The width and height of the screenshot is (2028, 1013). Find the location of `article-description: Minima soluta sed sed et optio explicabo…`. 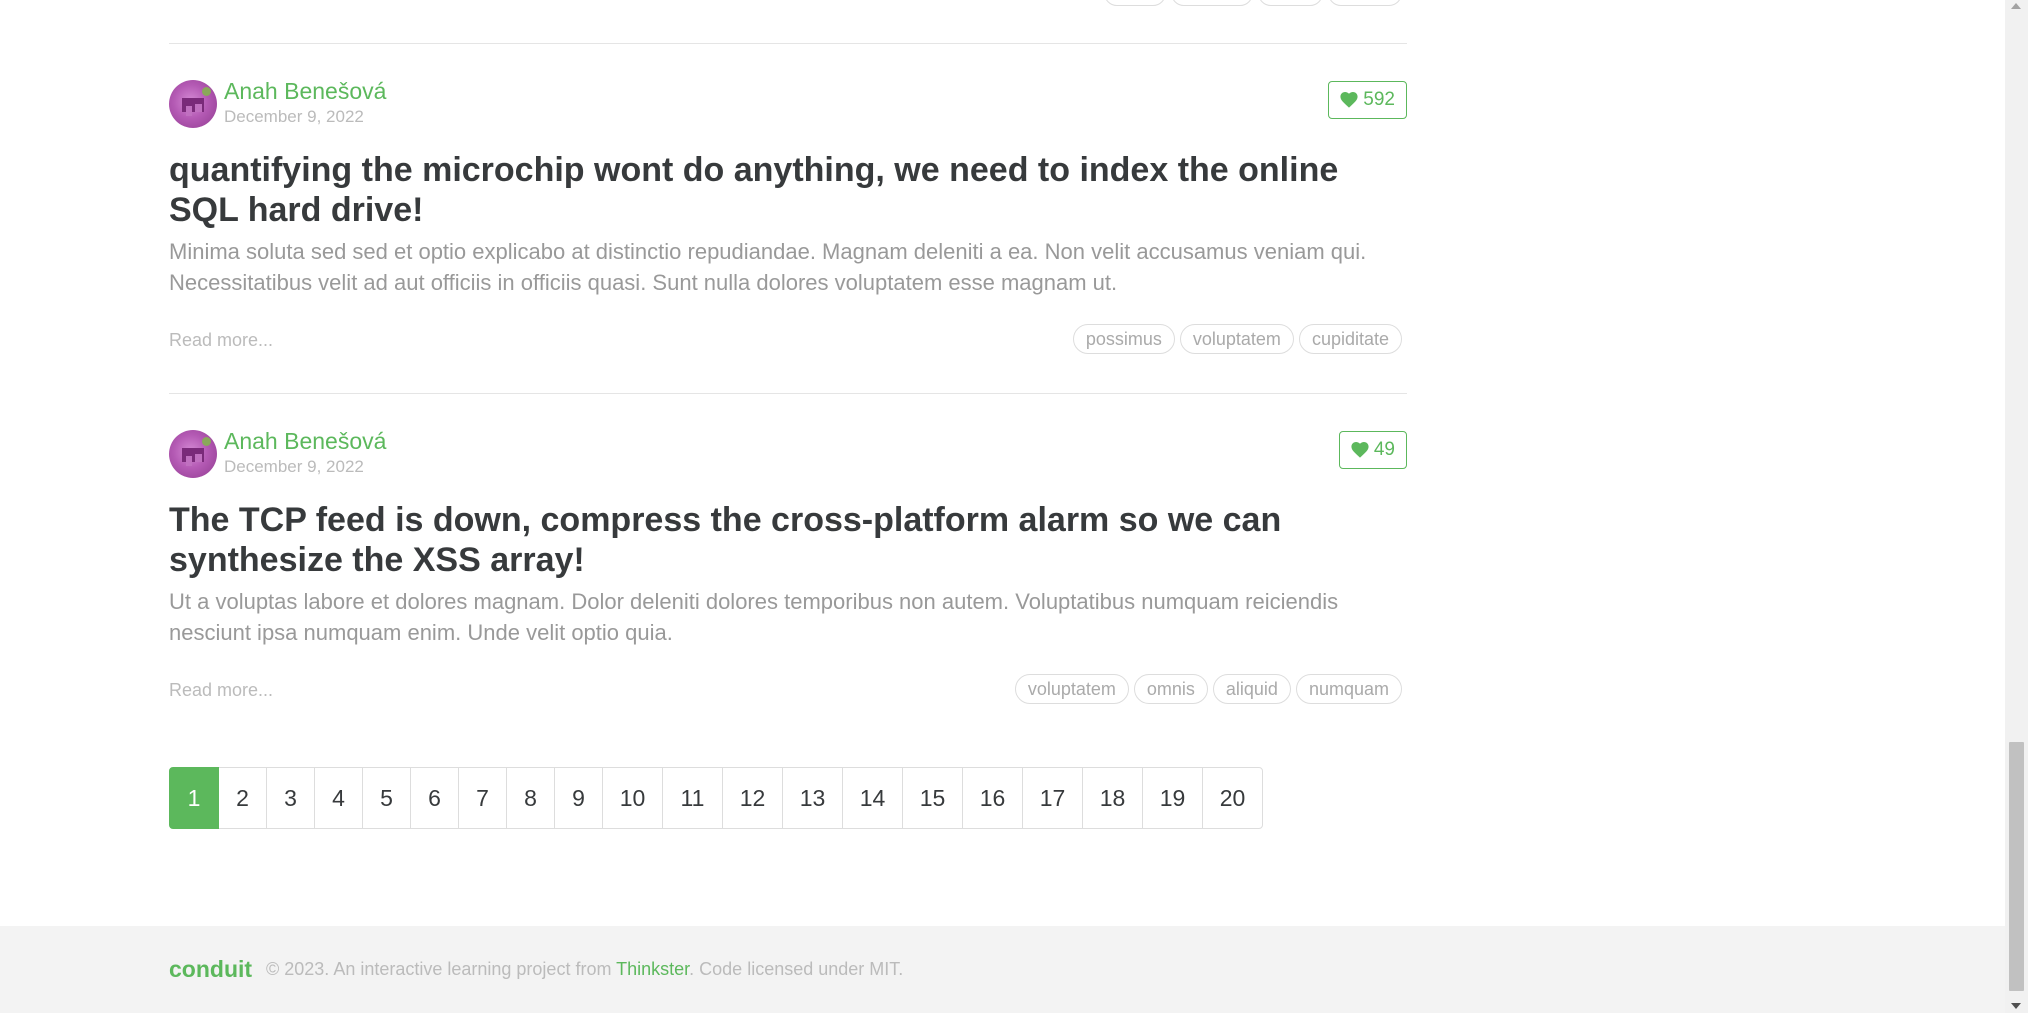

article-description: Minima soluta sed sed et optio explicabo… is located at coordinates (768, 267).